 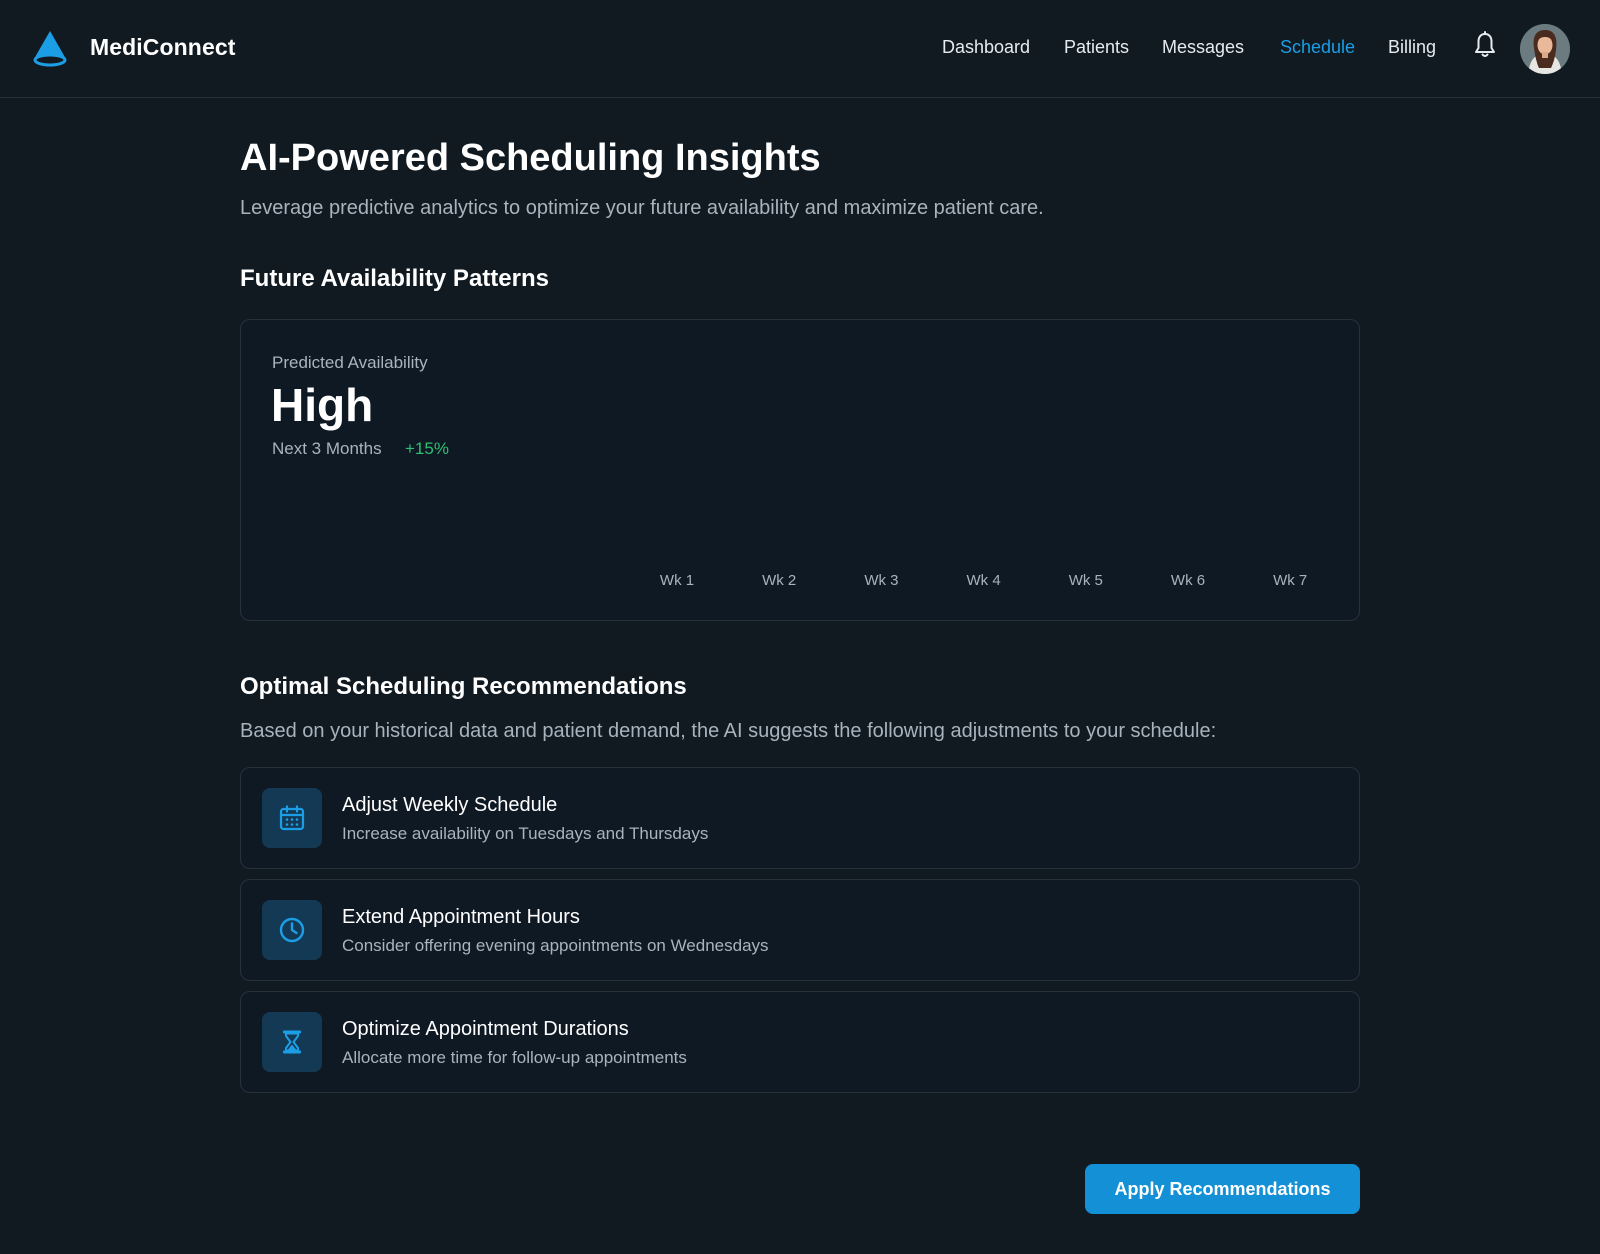 What do you see at coordinates (394, 278) in the screenshot?
I see `availability-section-title: Future Availability Patterns` at bounding box center [394, 278].